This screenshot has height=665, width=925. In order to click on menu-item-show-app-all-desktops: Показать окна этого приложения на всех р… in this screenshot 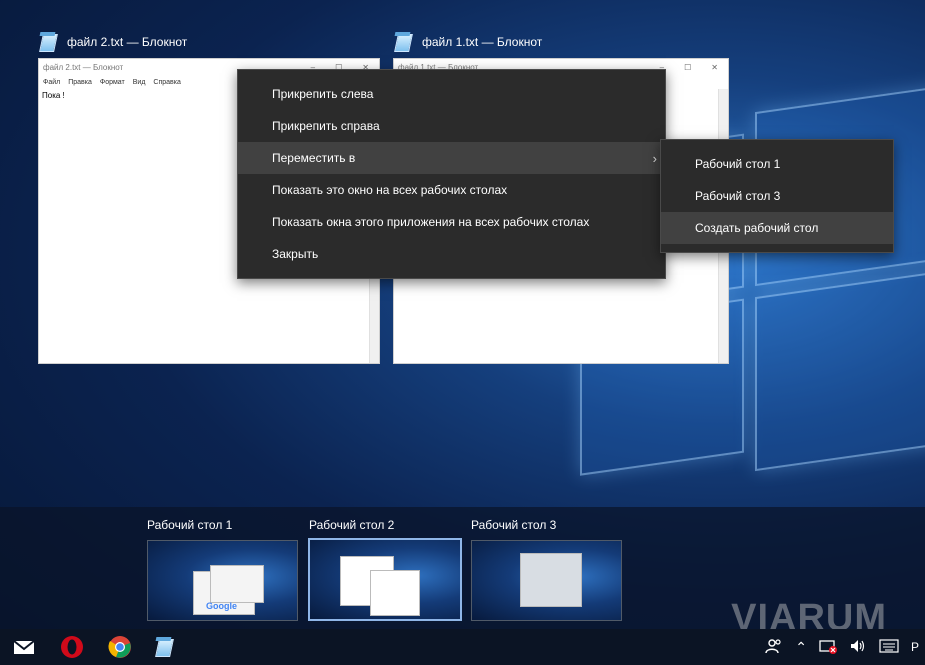, I will do `click(451, 222)`.